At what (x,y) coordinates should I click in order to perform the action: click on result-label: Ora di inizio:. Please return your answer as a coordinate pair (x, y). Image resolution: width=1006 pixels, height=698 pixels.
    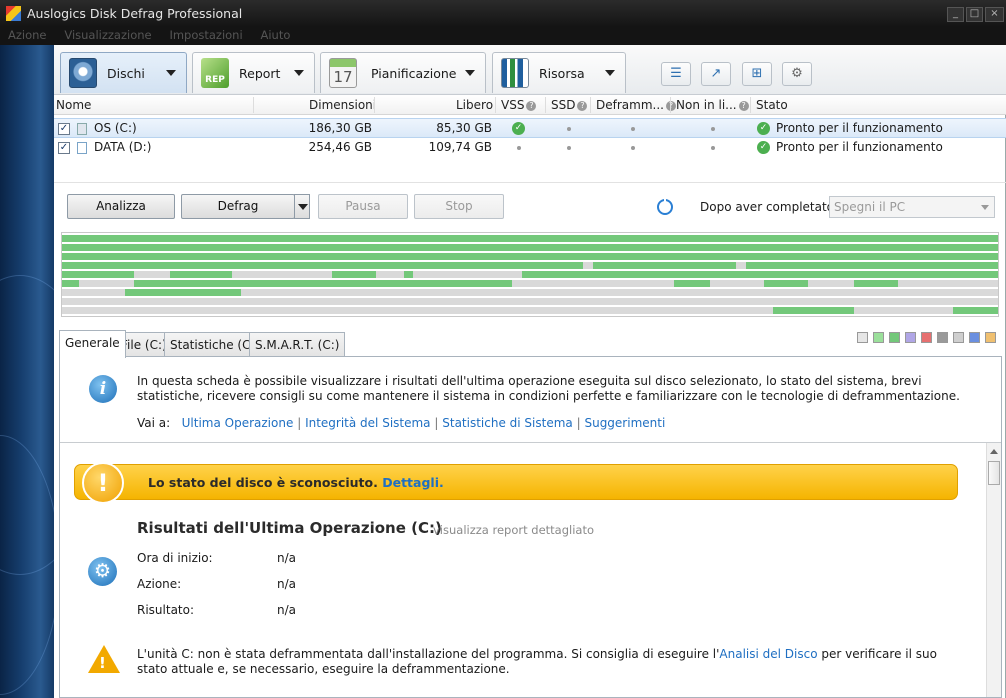
    Looking at the image, I should click on (175, 558).